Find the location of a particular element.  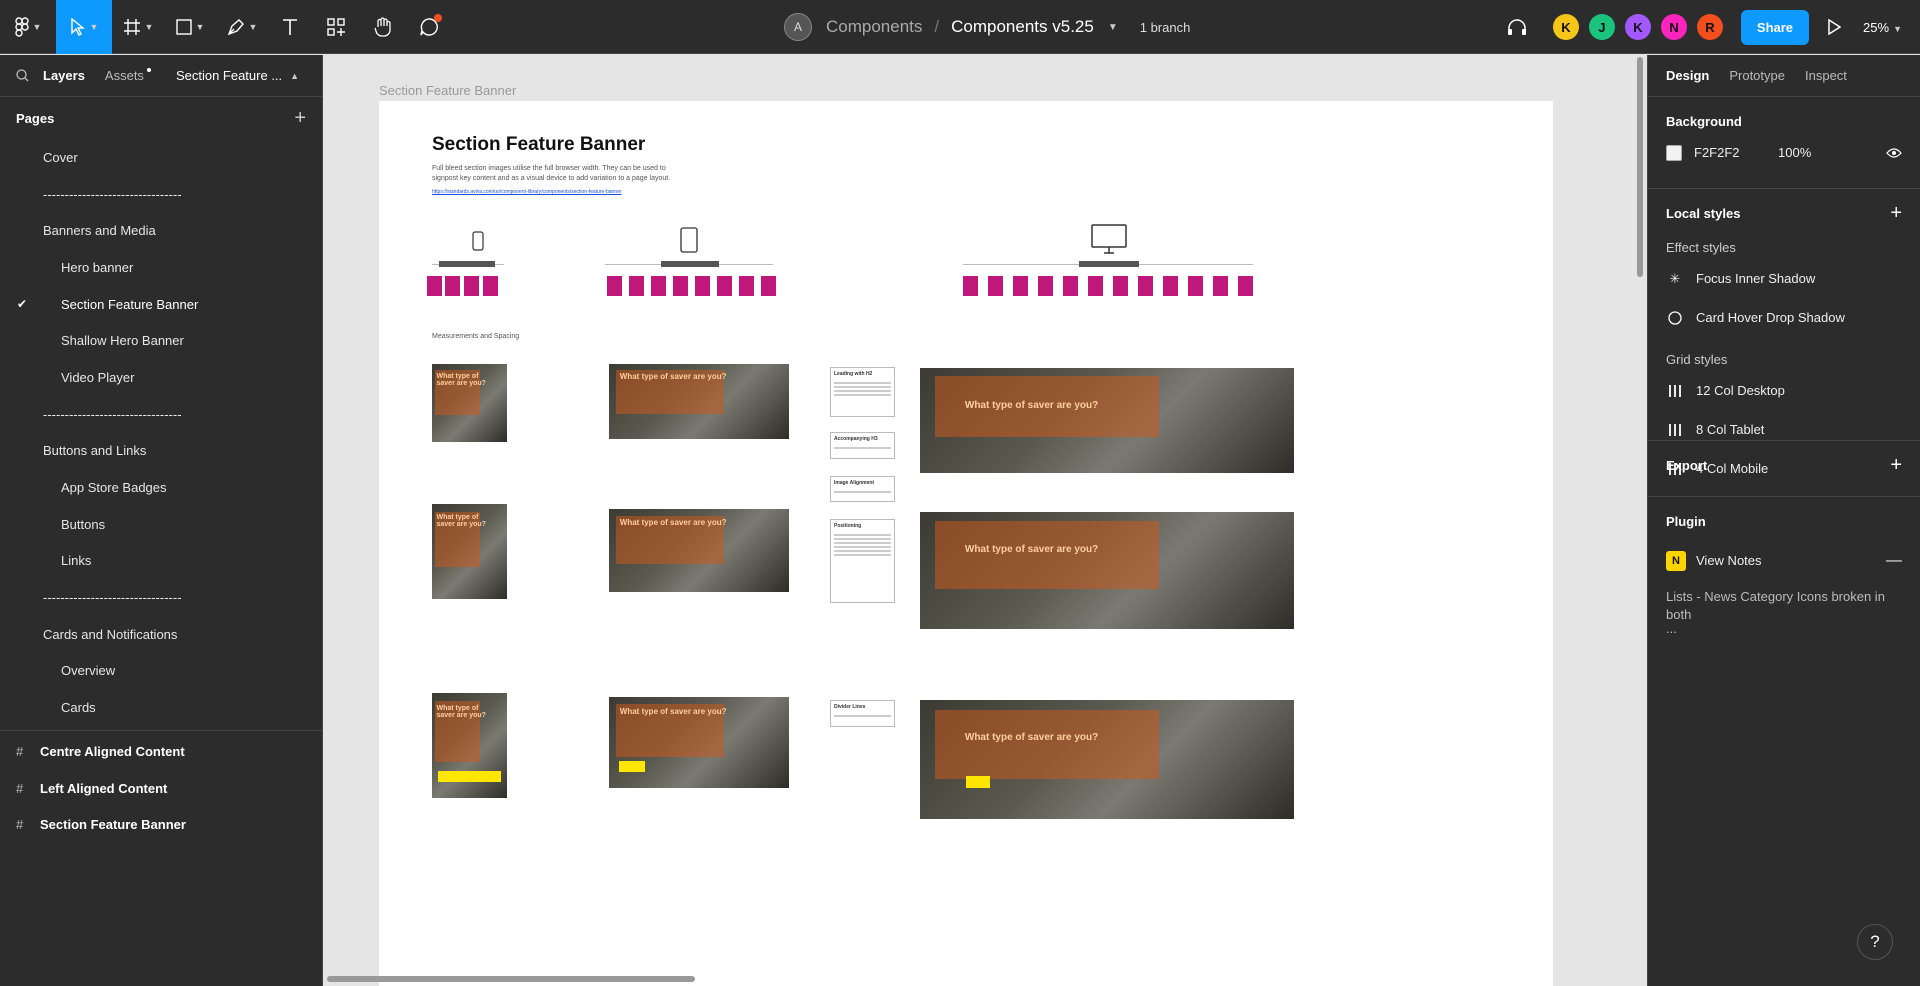

page-item: Cards and Notifications is located at coordinates (161, 634).